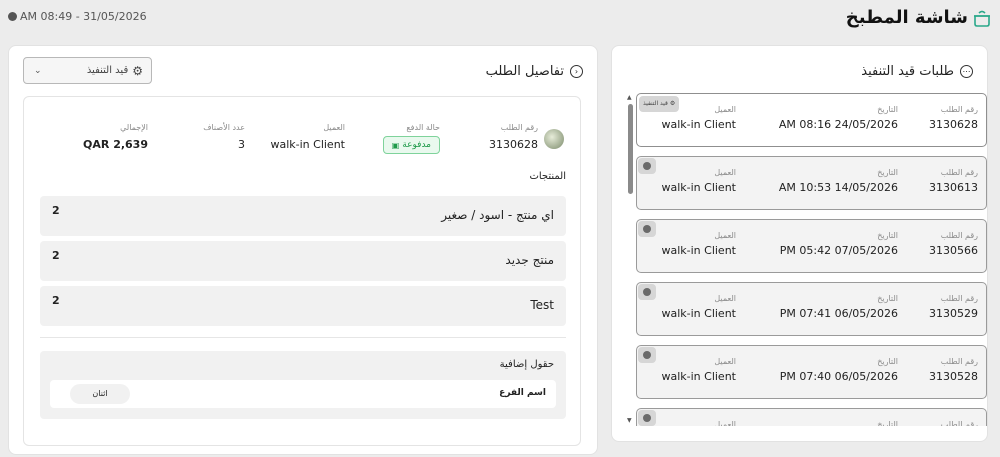 The image size is (1000, 457). I want to click on chevron-left-circle-icon: ‹, so click(576, 71).